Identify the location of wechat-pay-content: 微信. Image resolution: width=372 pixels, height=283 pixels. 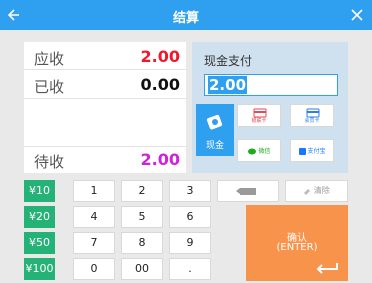
(259, 150).